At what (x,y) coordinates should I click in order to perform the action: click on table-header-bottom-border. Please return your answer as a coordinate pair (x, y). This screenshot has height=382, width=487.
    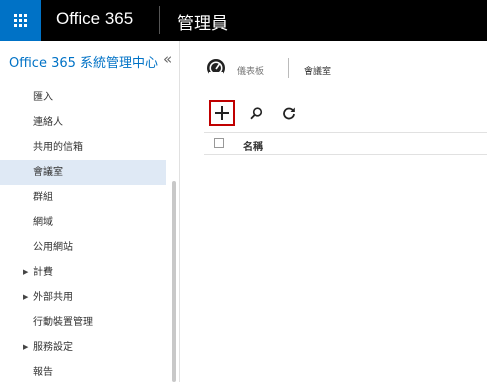
    Looking at the image, I should click on (345, 154).